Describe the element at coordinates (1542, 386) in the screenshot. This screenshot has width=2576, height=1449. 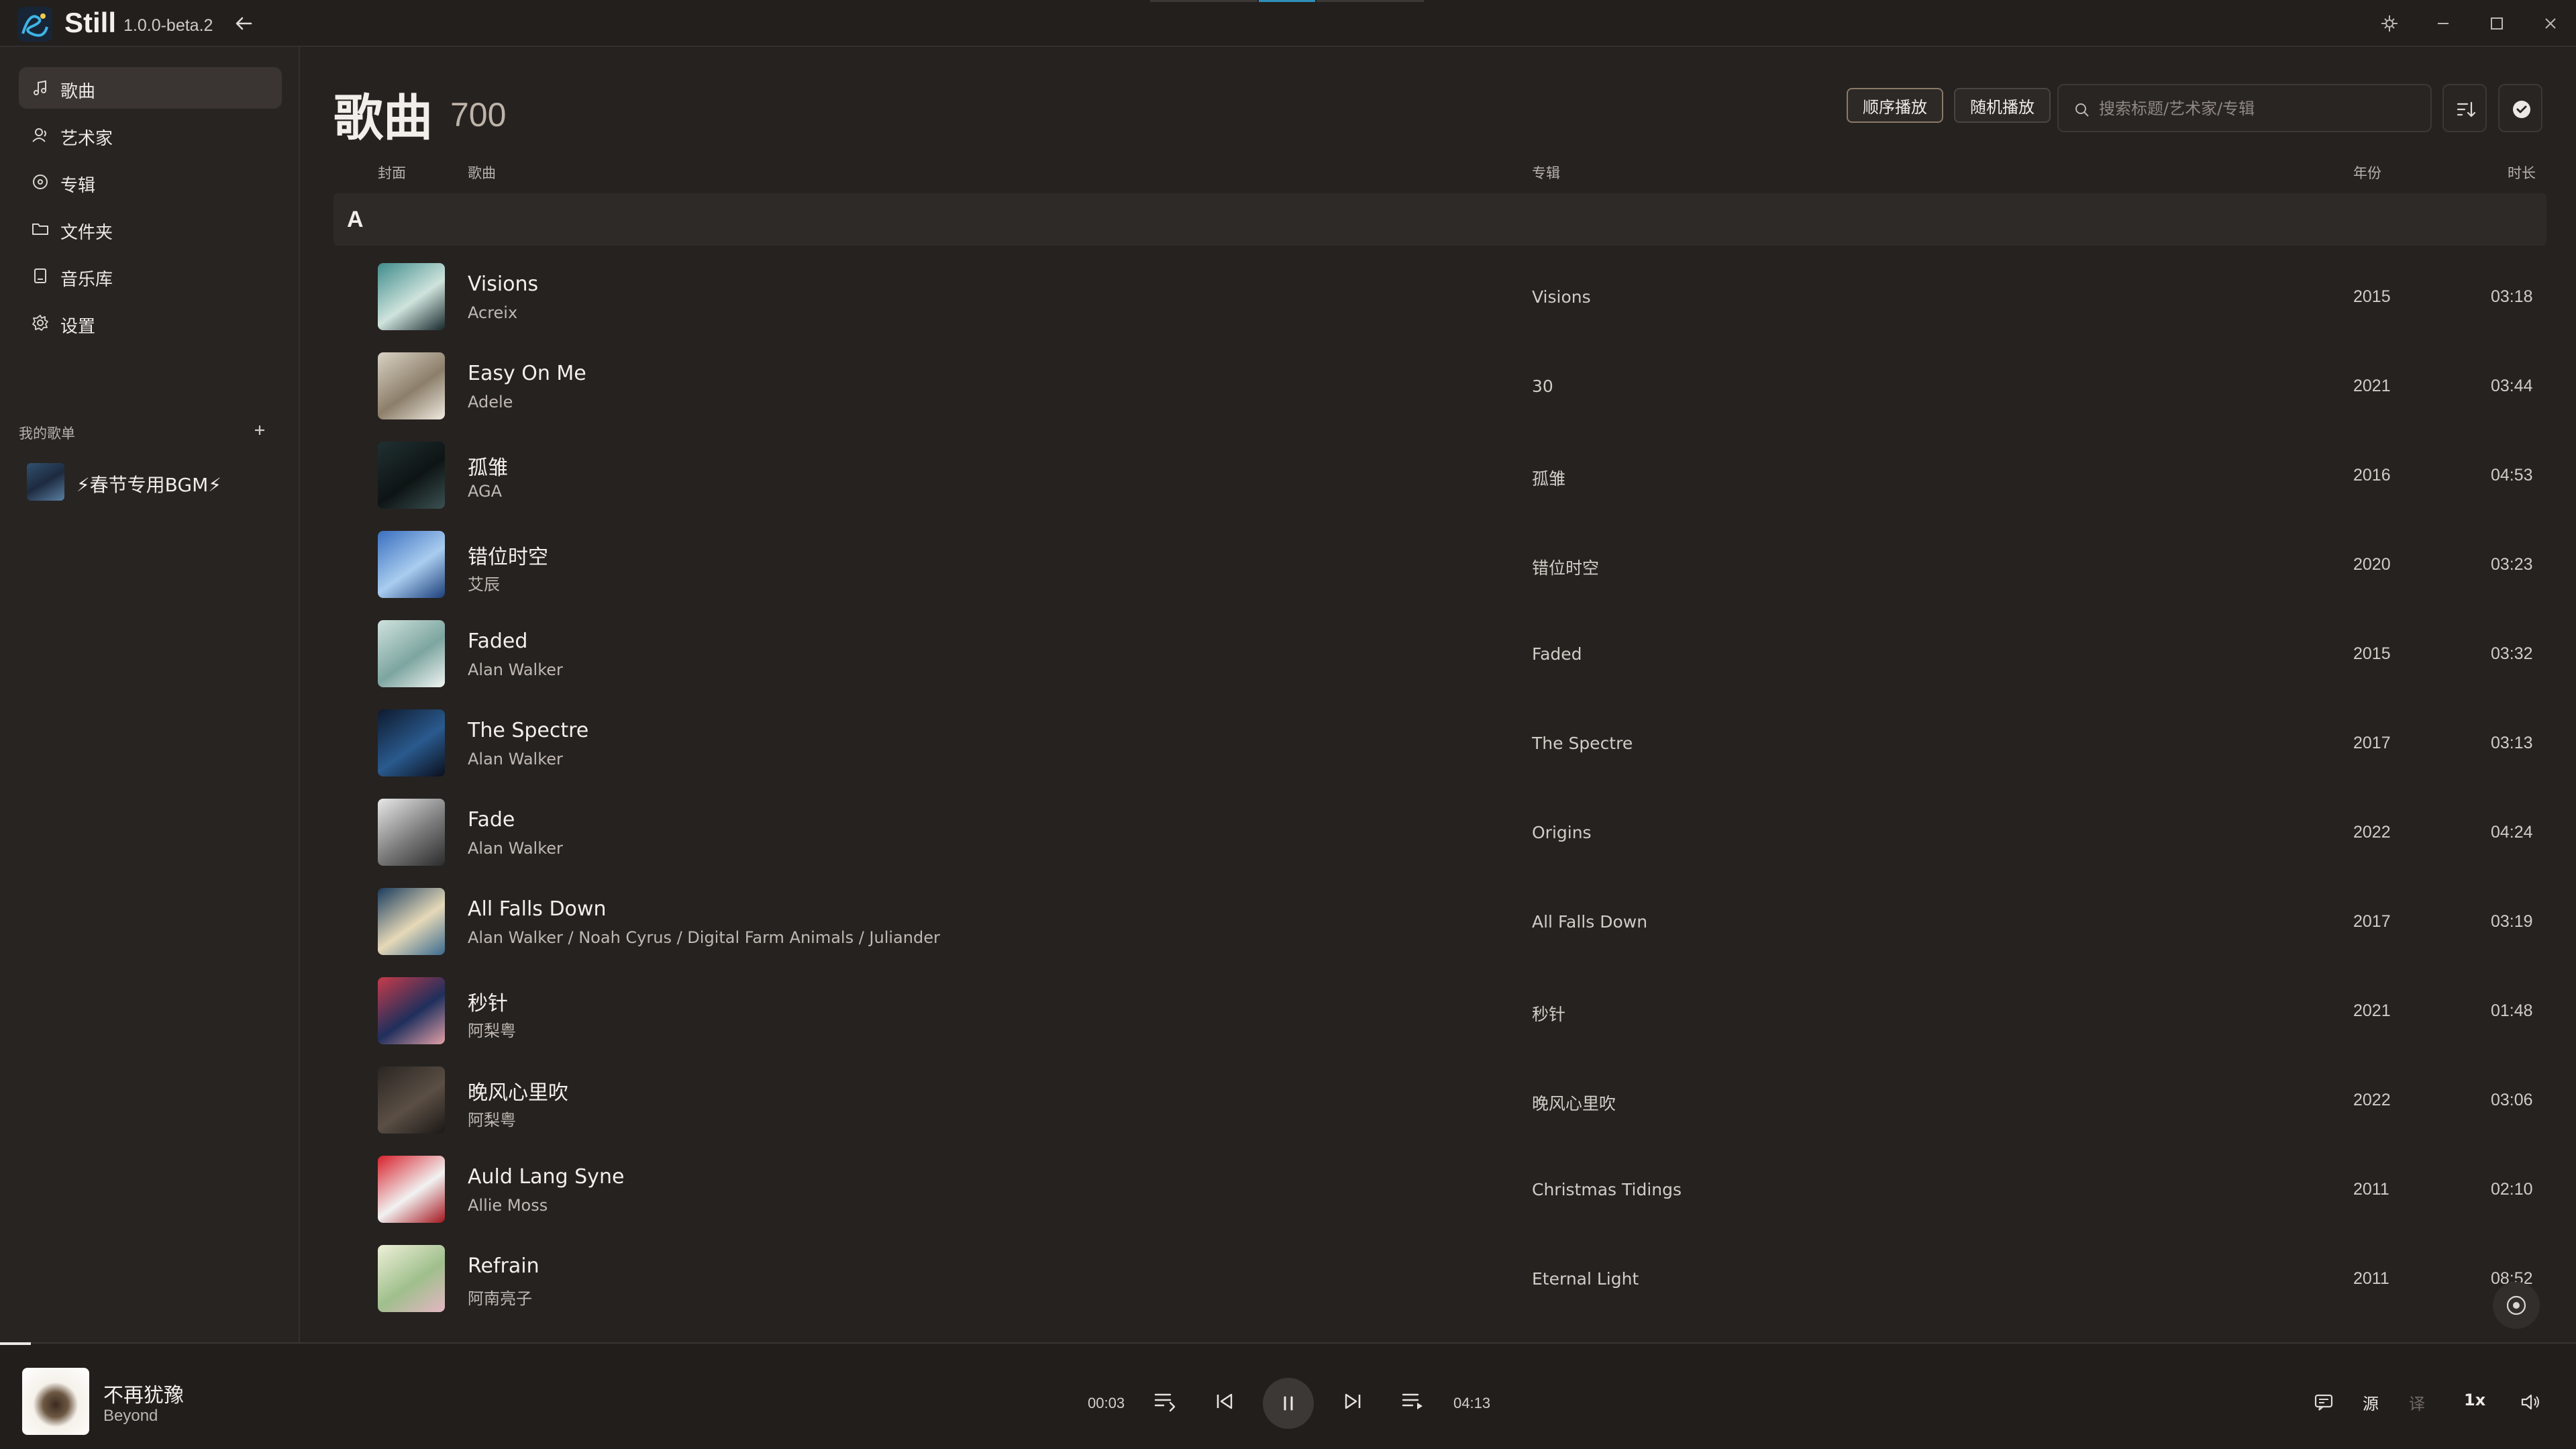
I see `song-album: 30` at that location.